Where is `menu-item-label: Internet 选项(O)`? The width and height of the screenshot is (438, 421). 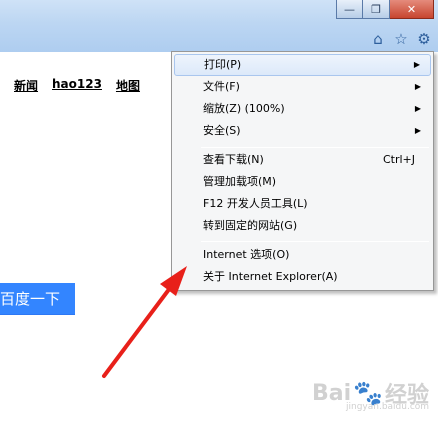
menu-item-label: Internet 选项(O) is located at coordinates (246, 254).